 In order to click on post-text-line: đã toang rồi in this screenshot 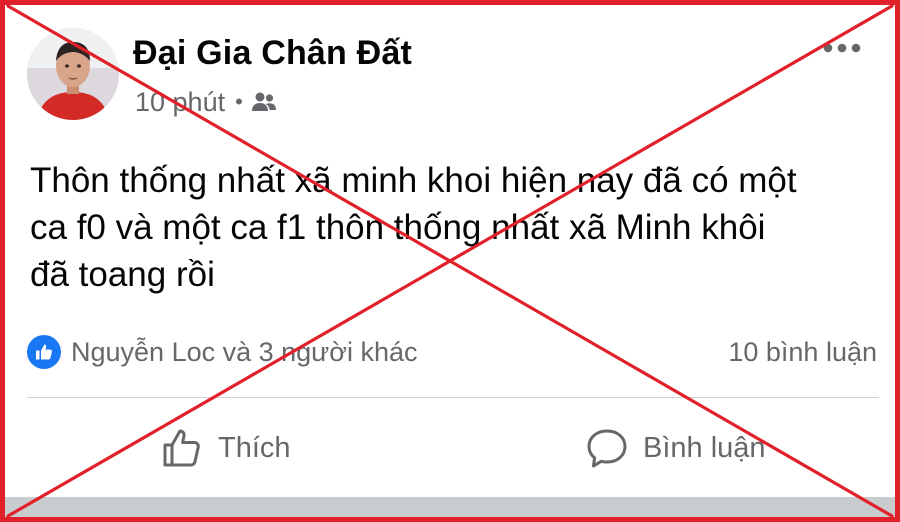, I will do `click(122, 274)`.